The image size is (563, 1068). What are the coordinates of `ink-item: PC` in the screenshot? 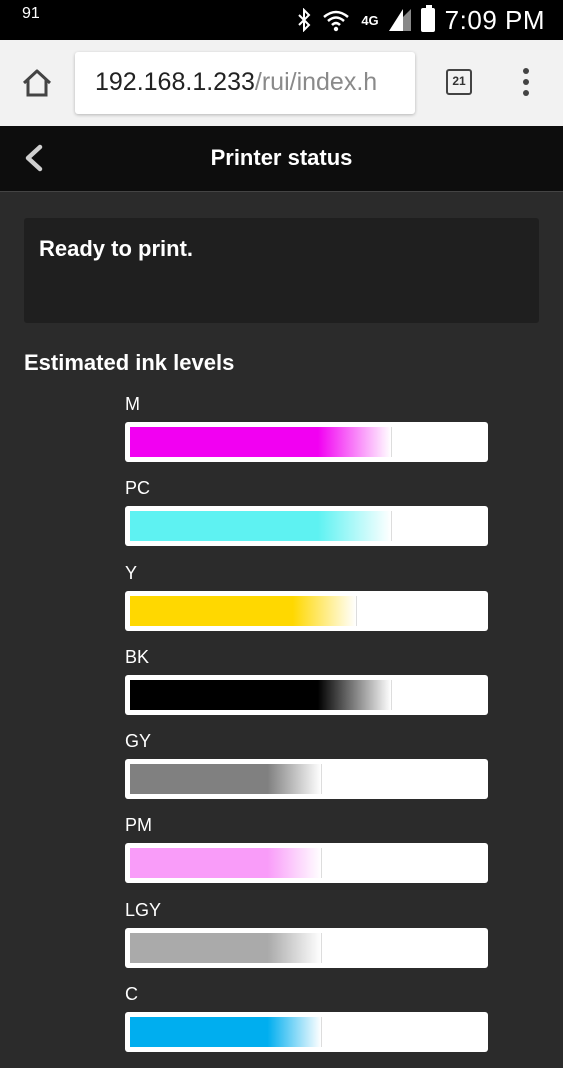 It's located at (306, 520).